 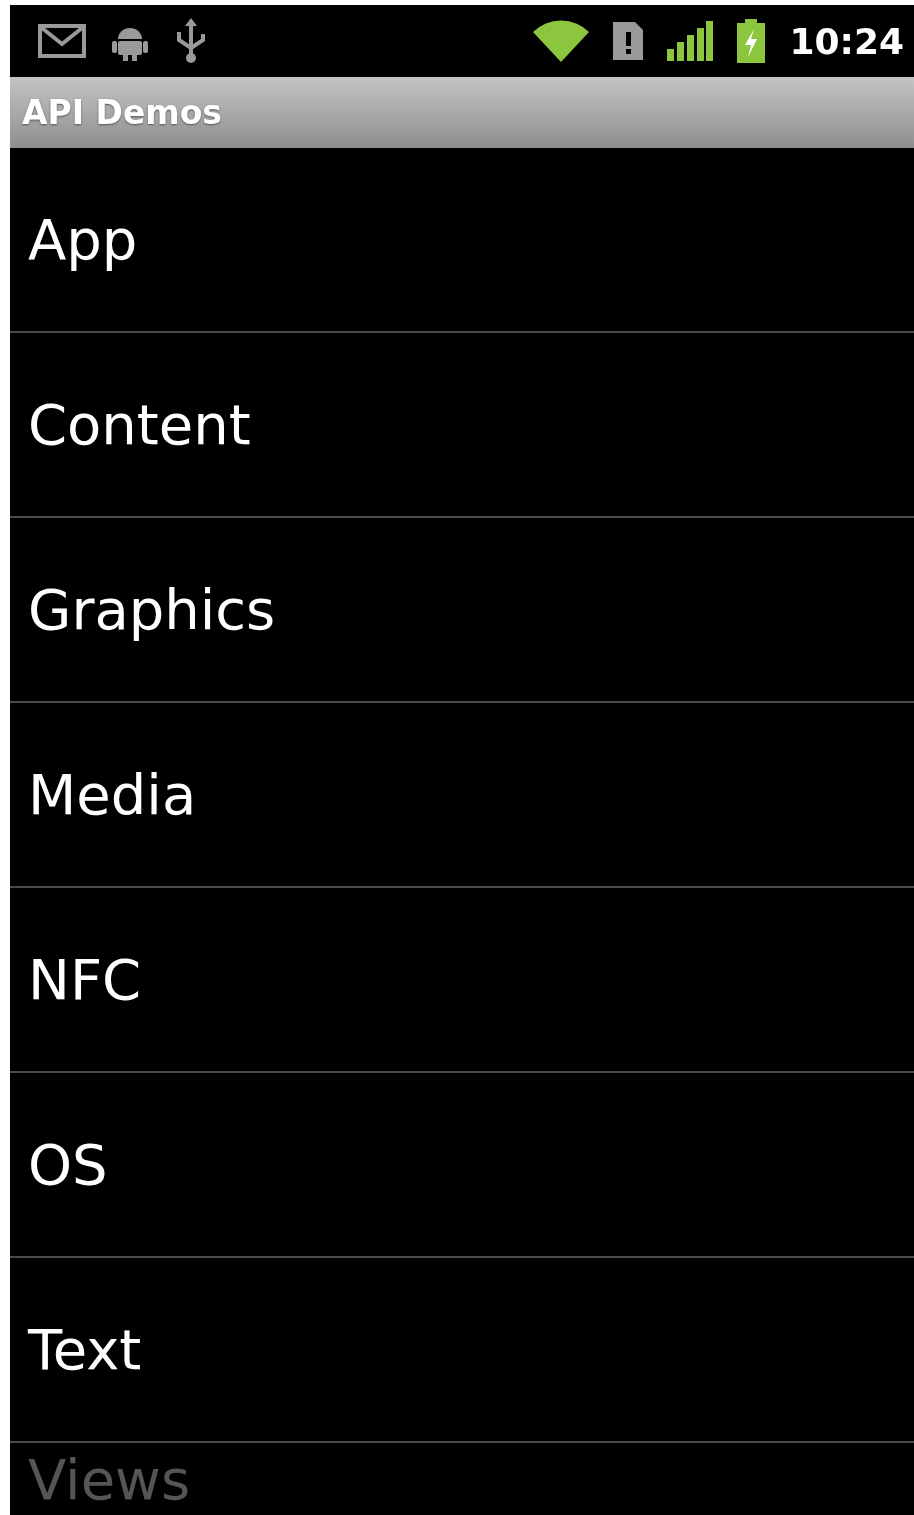 What do you see at coordinates (462, 795) in the screenshot?
I see `list-item: Media` at bounding box center [462, 795].